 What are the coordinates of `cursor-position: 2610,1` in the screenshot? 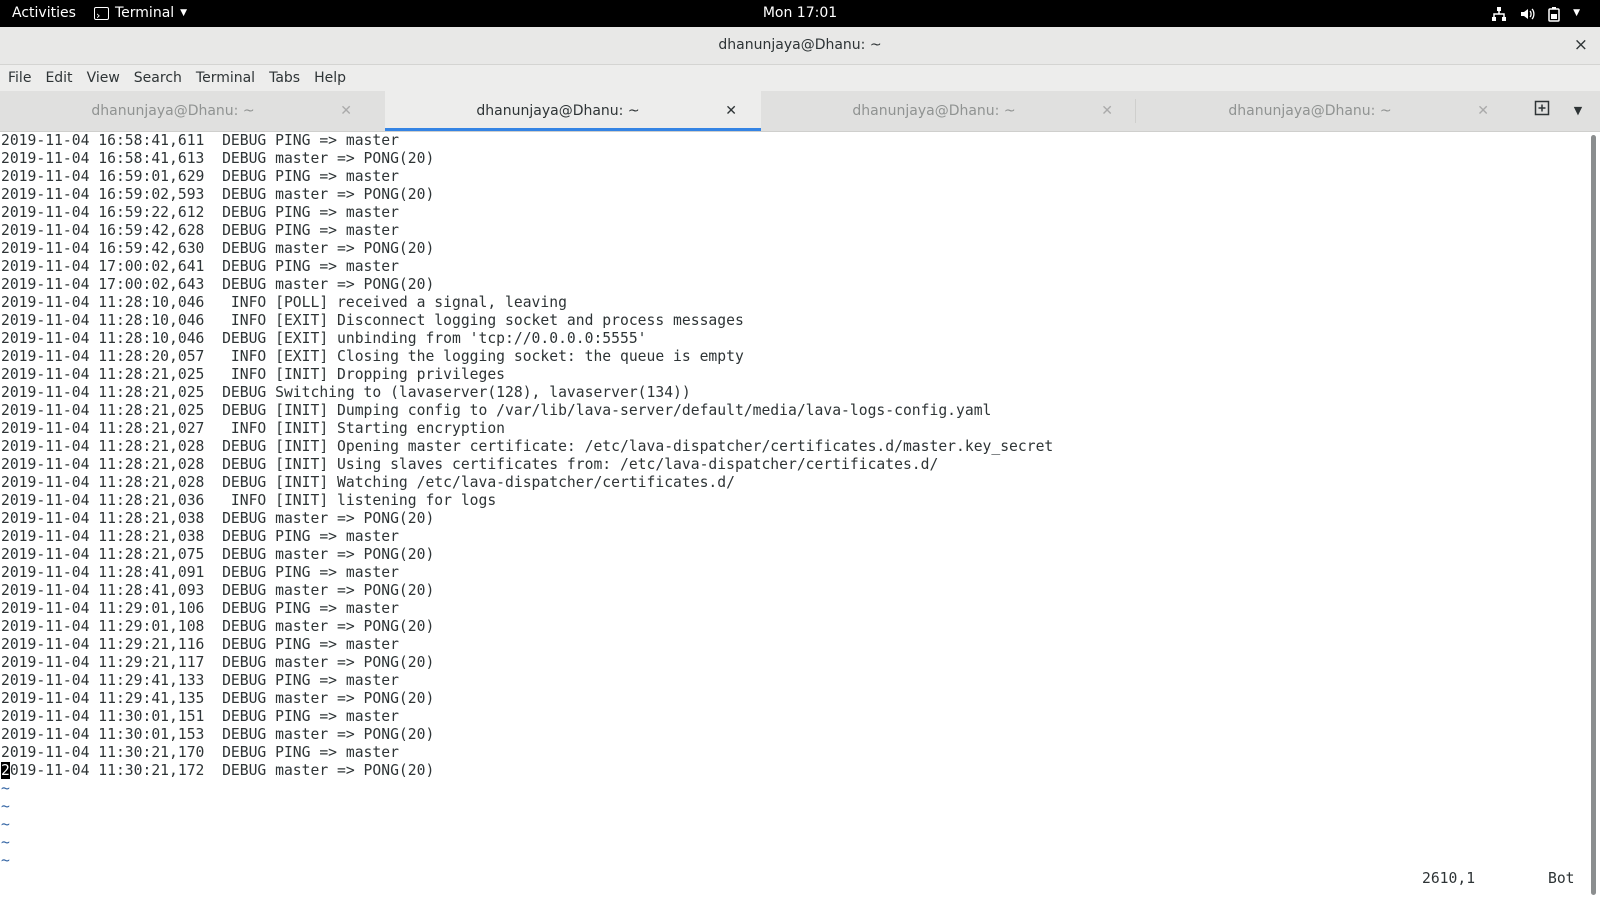 It's located at (1449, 878).